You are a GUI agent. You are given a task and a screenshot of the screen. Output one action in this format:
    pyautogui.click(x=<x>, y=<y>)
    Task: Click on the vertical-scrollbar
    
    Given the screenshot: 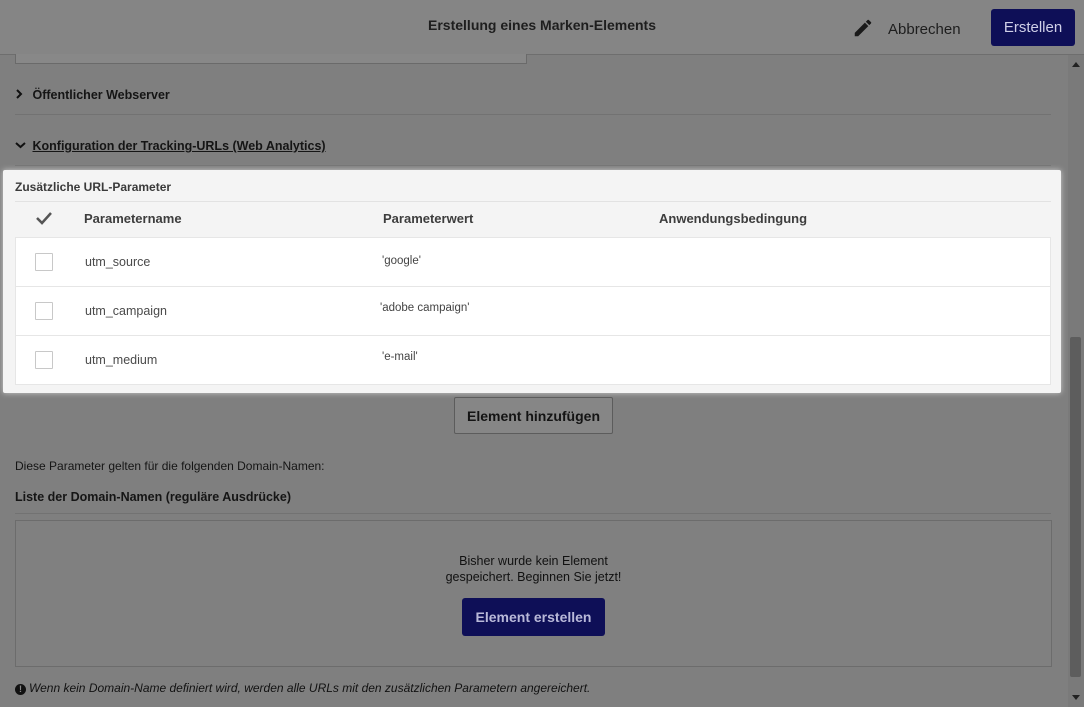 What is the action you would take?
    pyautogui.click(x=1076, y=381)
    